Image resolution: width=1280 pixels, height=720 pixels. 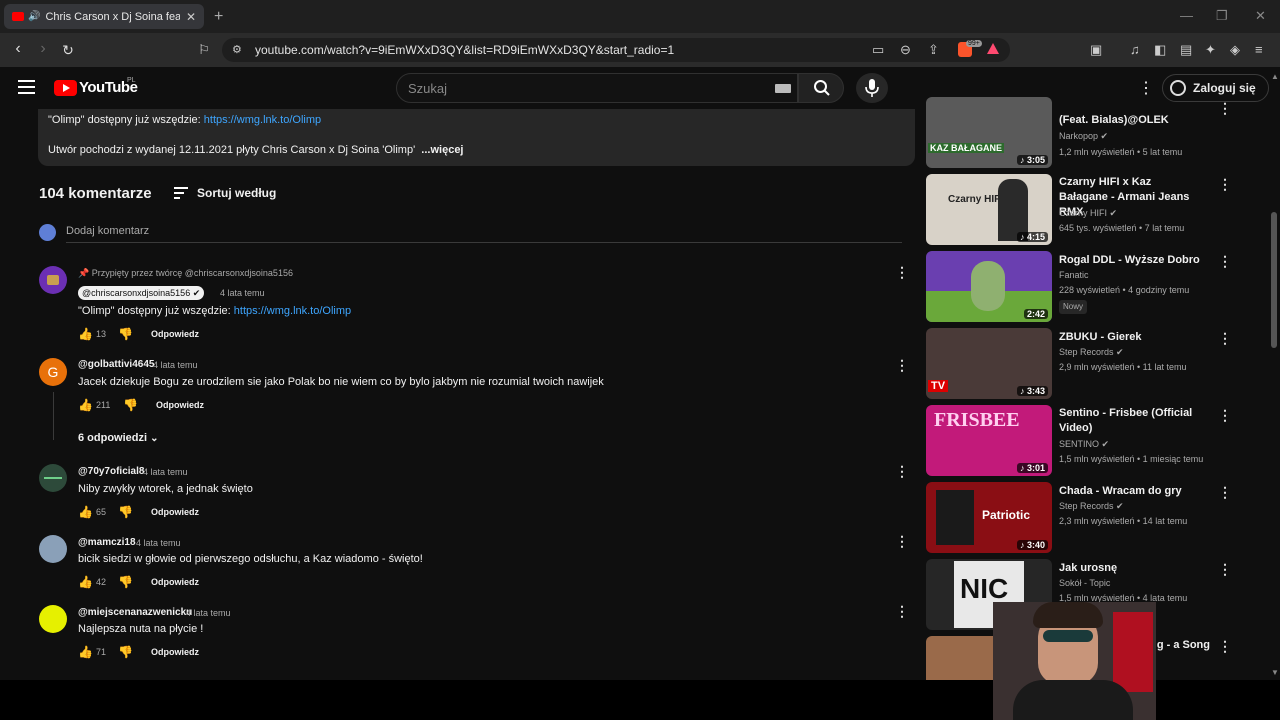 What do you see at coordinates (872, 88) in the screenshot?
I see `voice-search-button` at bounding box center [872, 88].